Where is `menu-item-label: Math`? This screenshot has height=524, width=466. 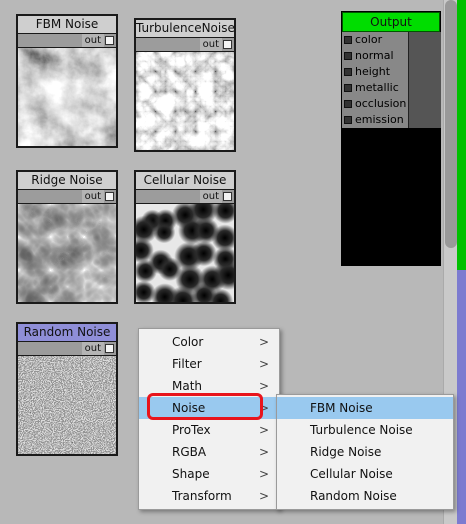 menu-item-label: Math is located at coordinates (187, 386).